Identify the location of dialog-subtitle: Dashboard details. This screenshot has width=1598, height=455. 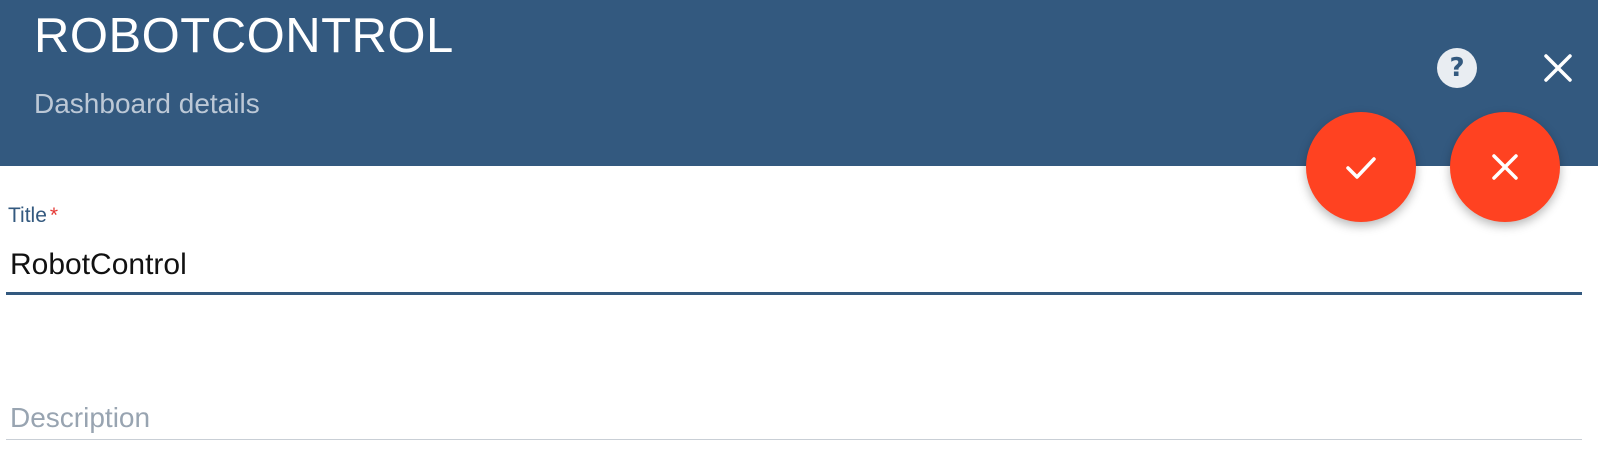
(147, 103).